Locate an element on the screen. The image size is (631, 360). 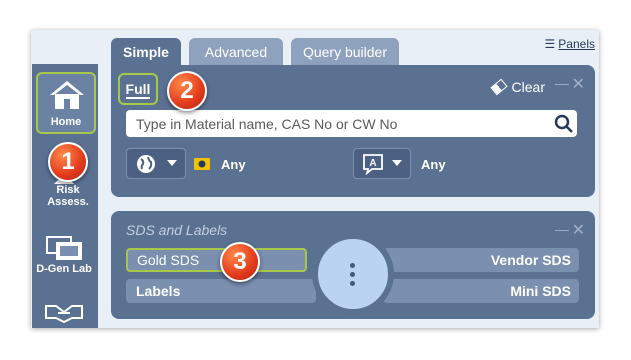
sidebar-item-partners is located at coordinates (64, 313).